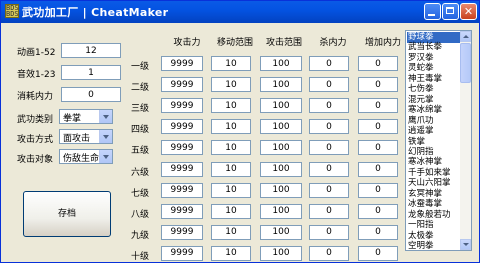 This screenshot has height=263, width=480. What do you see at coordinates (465, 63) in the screenshot?
I see `scroll-thumb` at bounding box center [465, 63].